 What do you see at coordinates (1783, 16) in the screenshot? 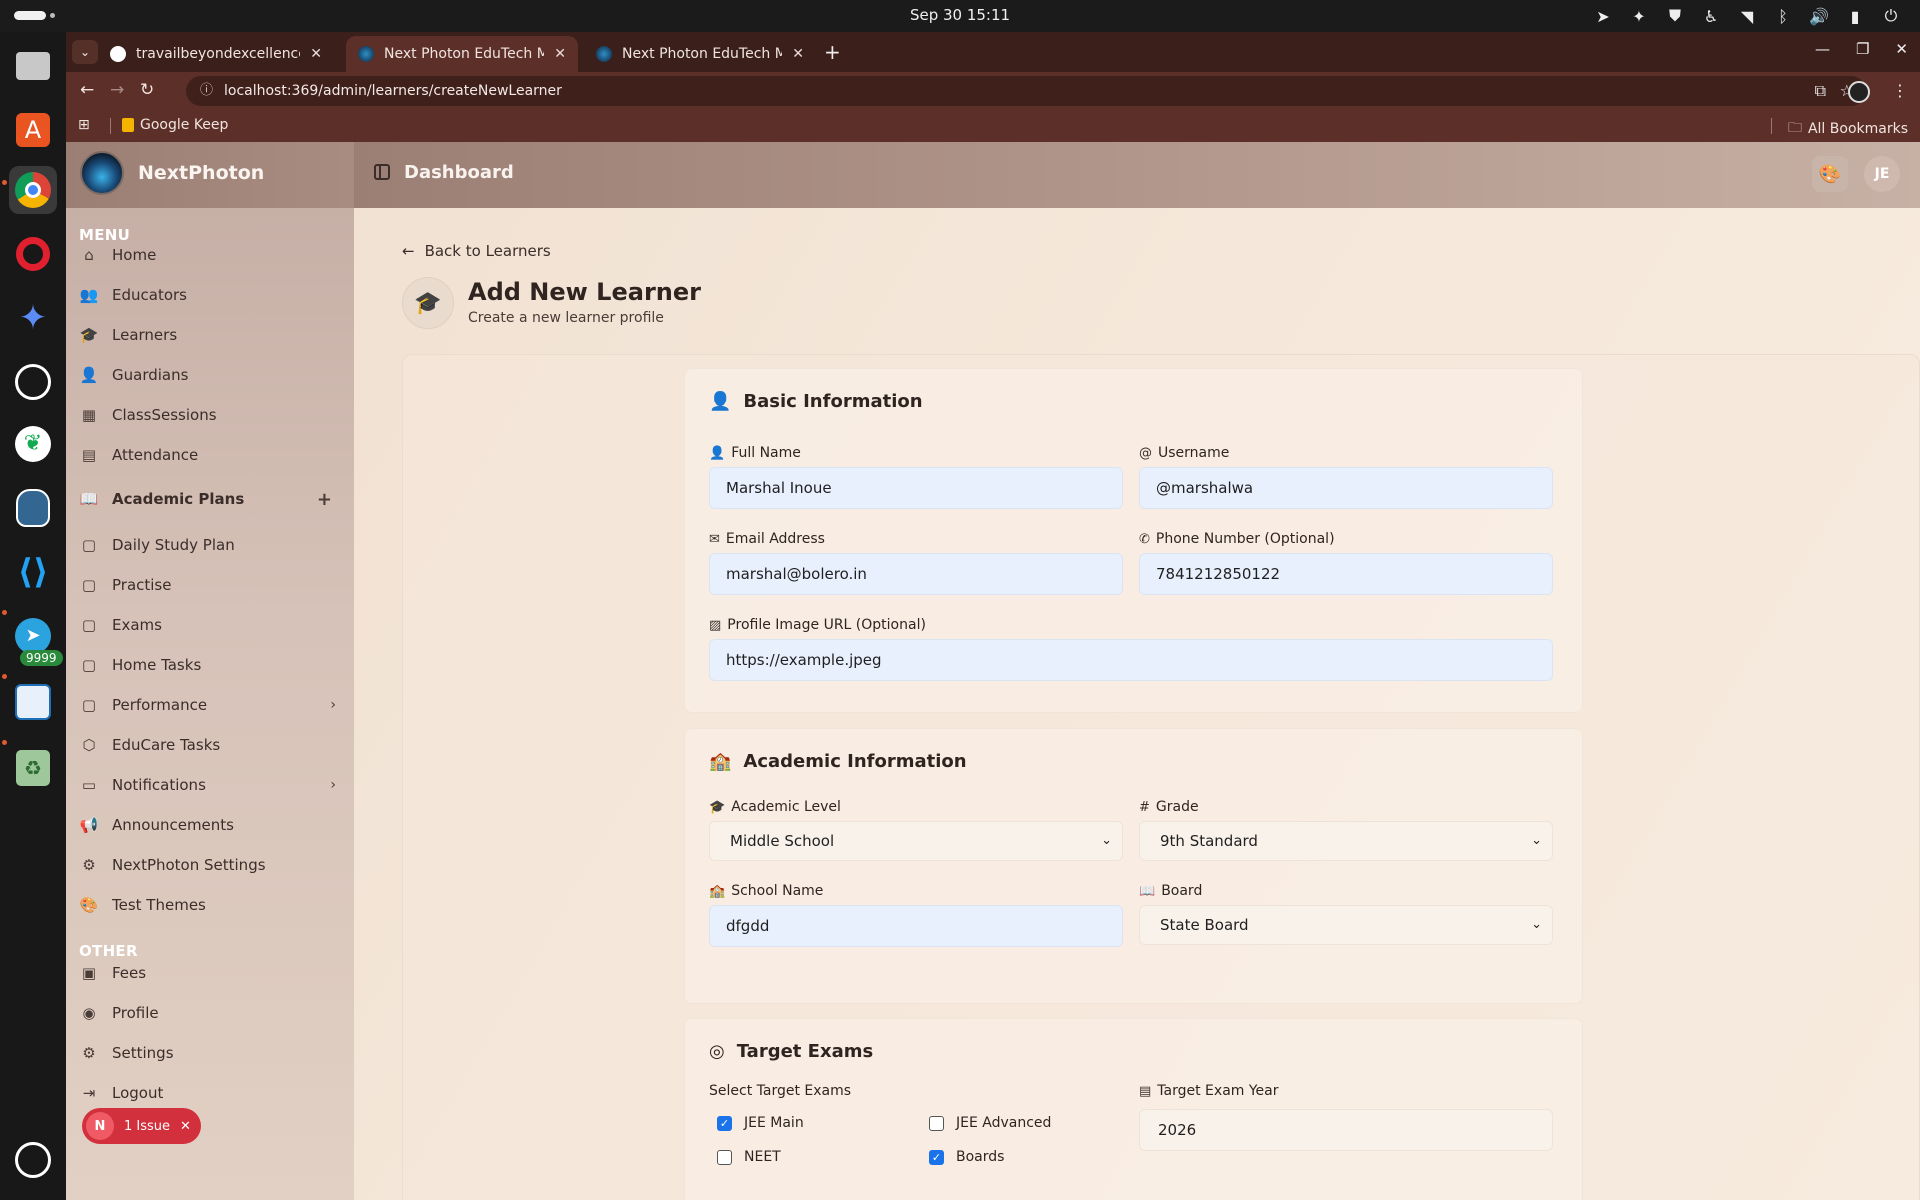
I see `bluetooth-icon: ᛒ` at bounding box center [1783, 16].